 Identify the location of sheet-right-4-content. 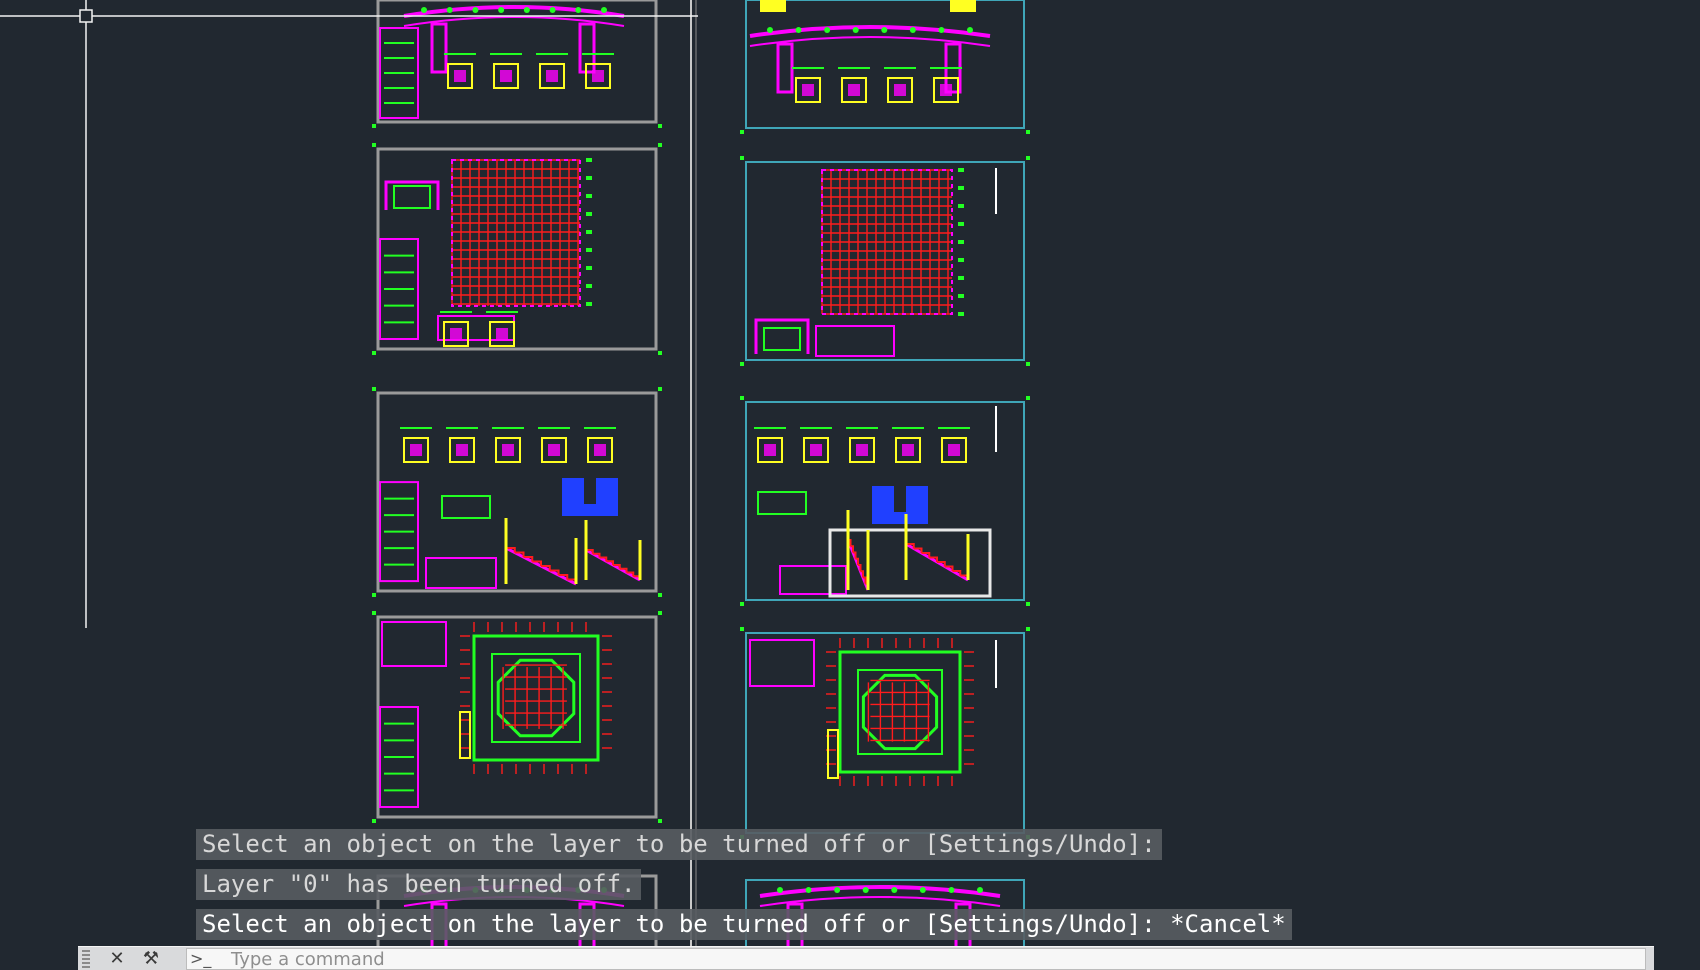
(873, 712).